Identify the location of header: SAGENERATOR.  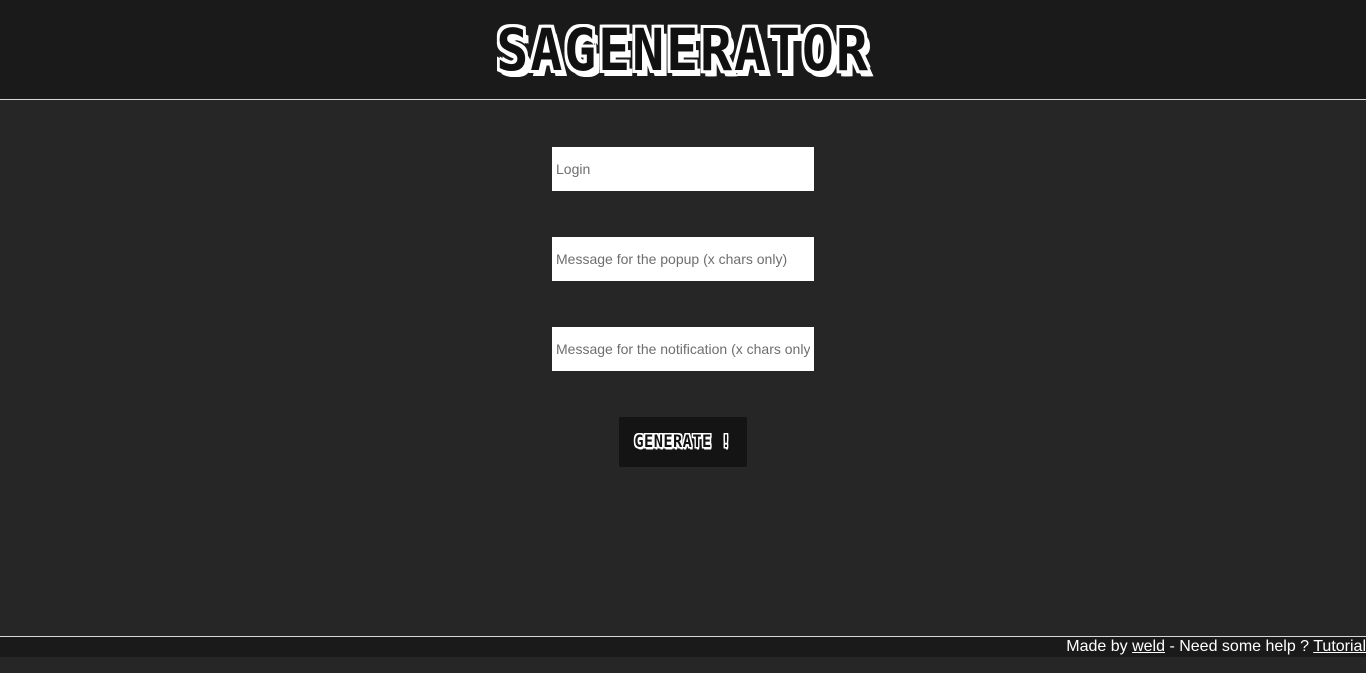
(683, 50).